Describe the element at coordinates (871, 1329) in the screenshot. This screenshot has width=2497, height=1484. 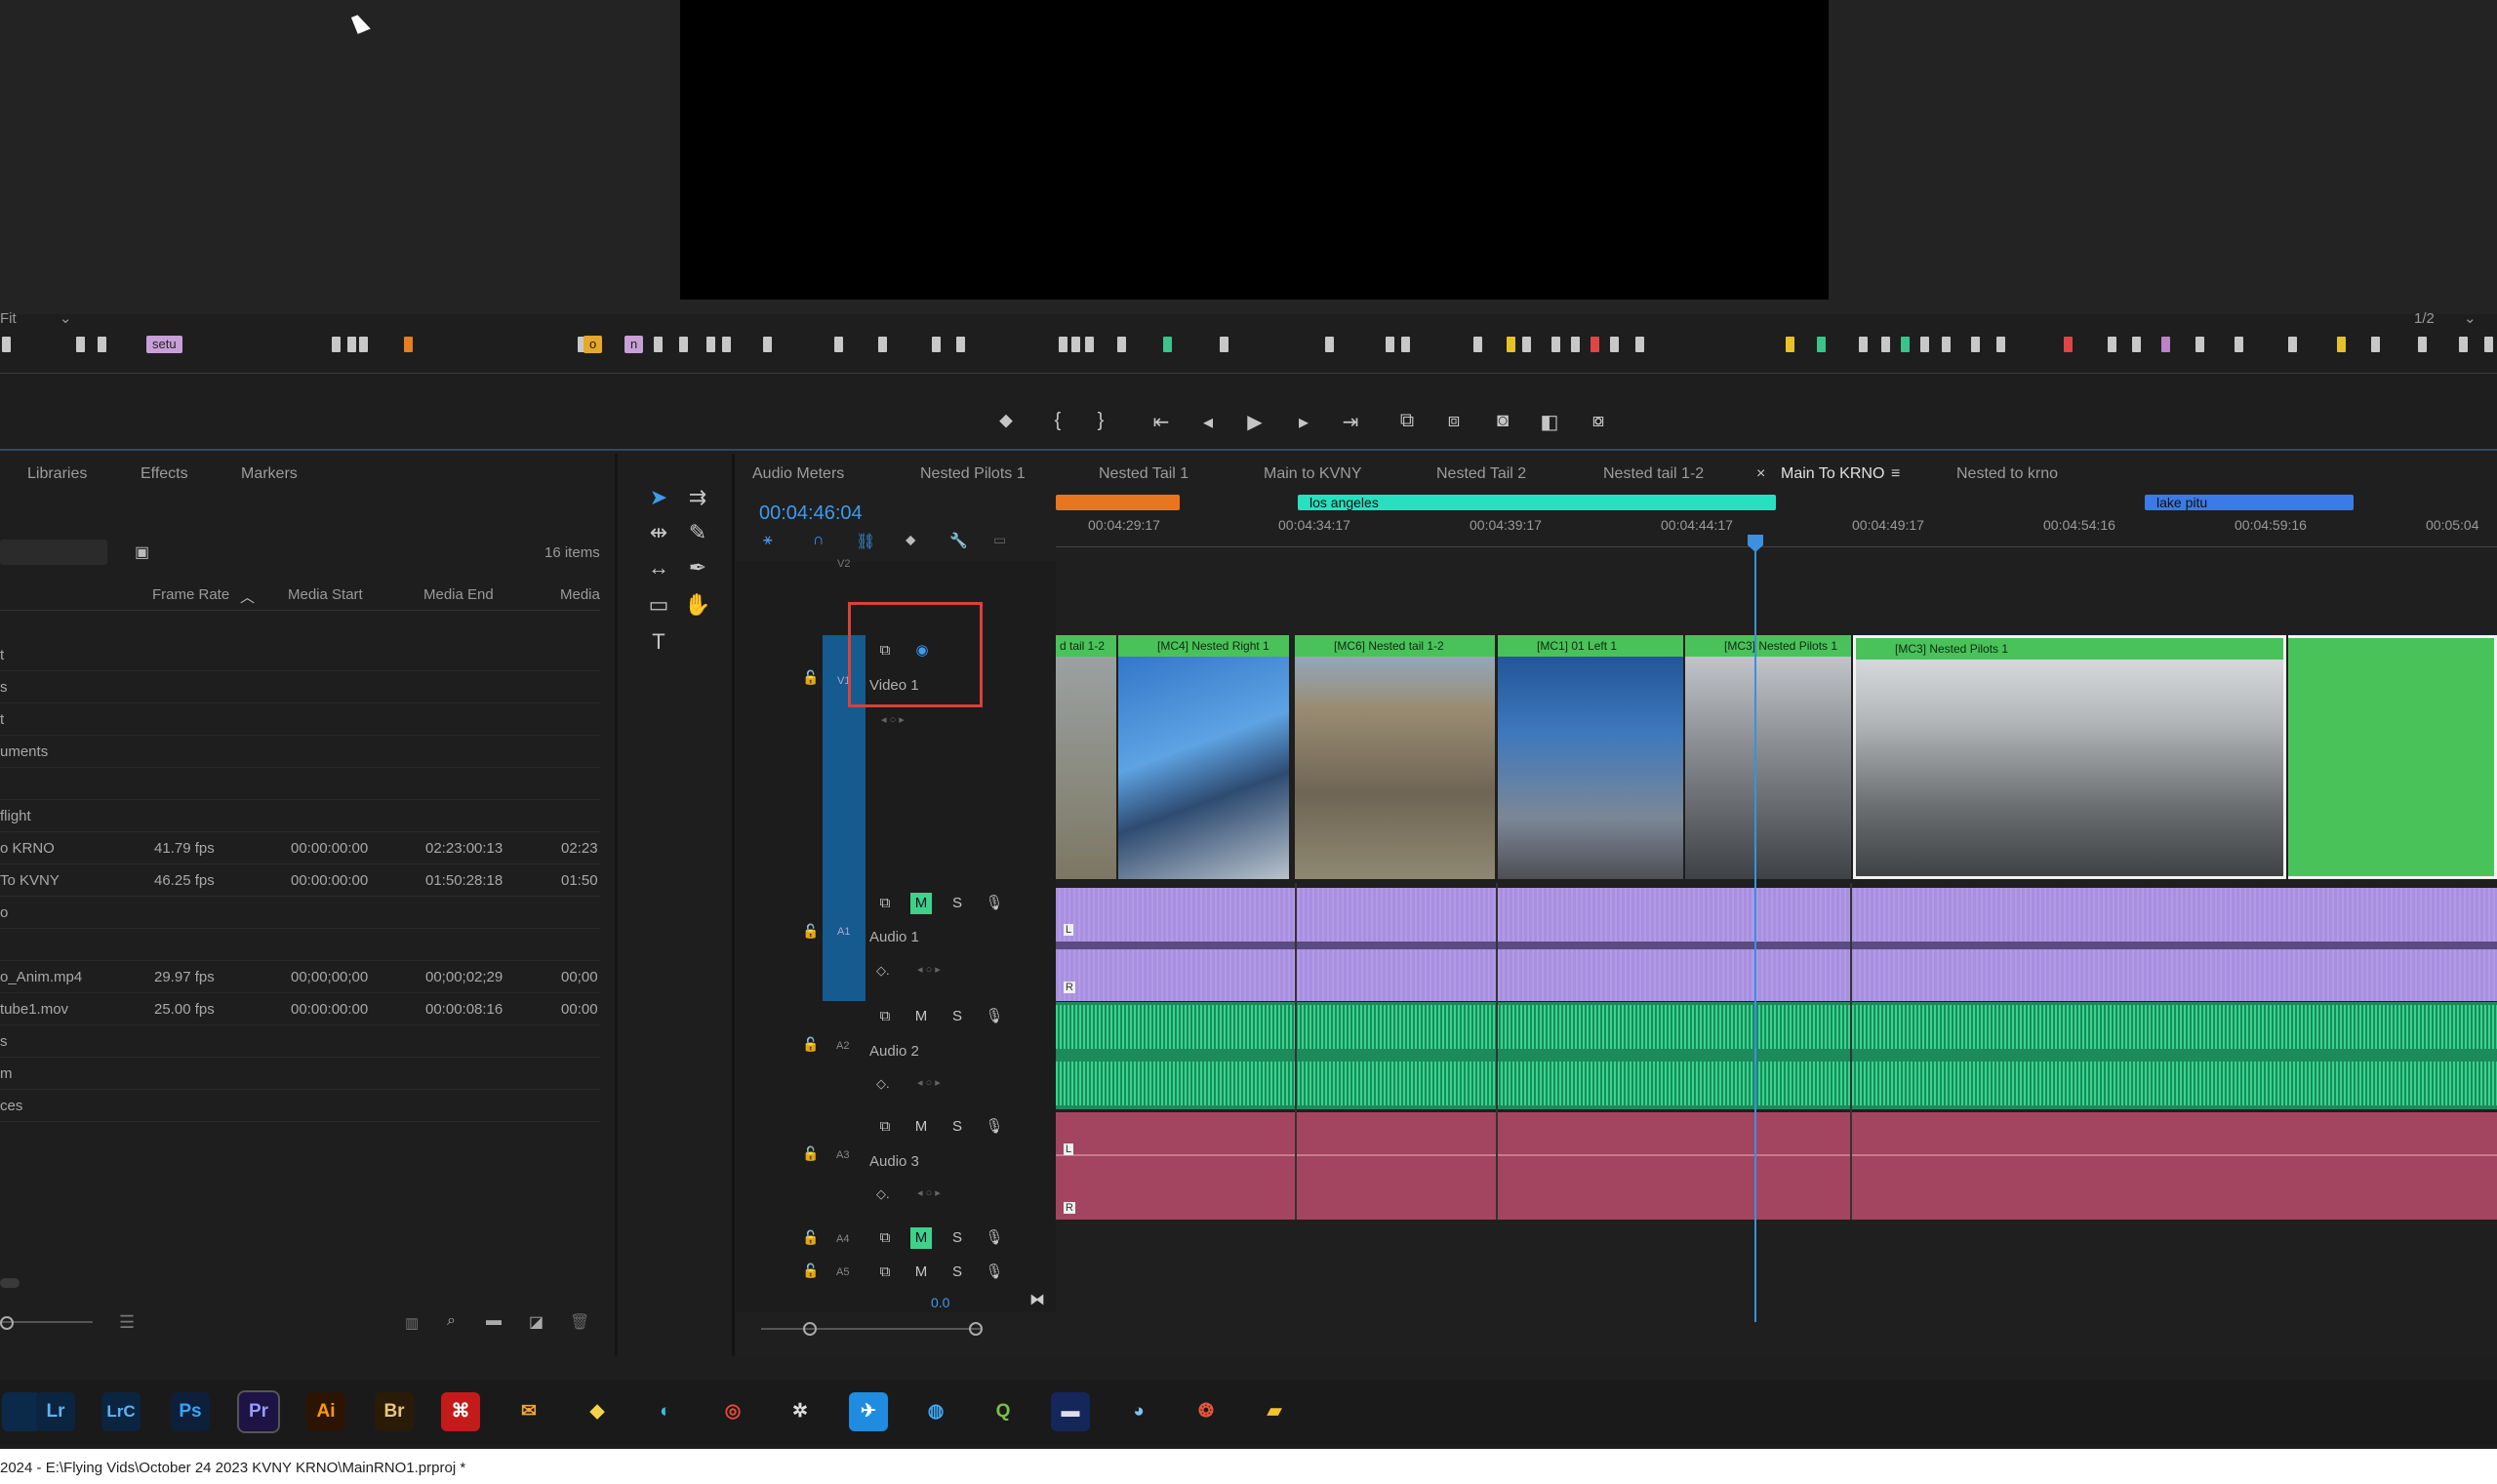
I see `timeline-zoom-bar` at that location.